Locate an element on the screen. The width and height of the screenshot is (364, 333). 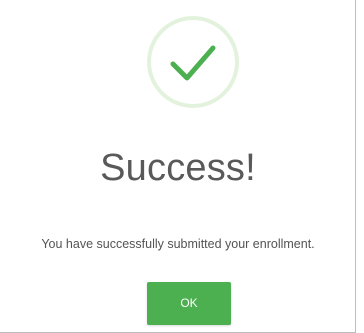
dialog-title: Success! is located at coordinates (178, 168).